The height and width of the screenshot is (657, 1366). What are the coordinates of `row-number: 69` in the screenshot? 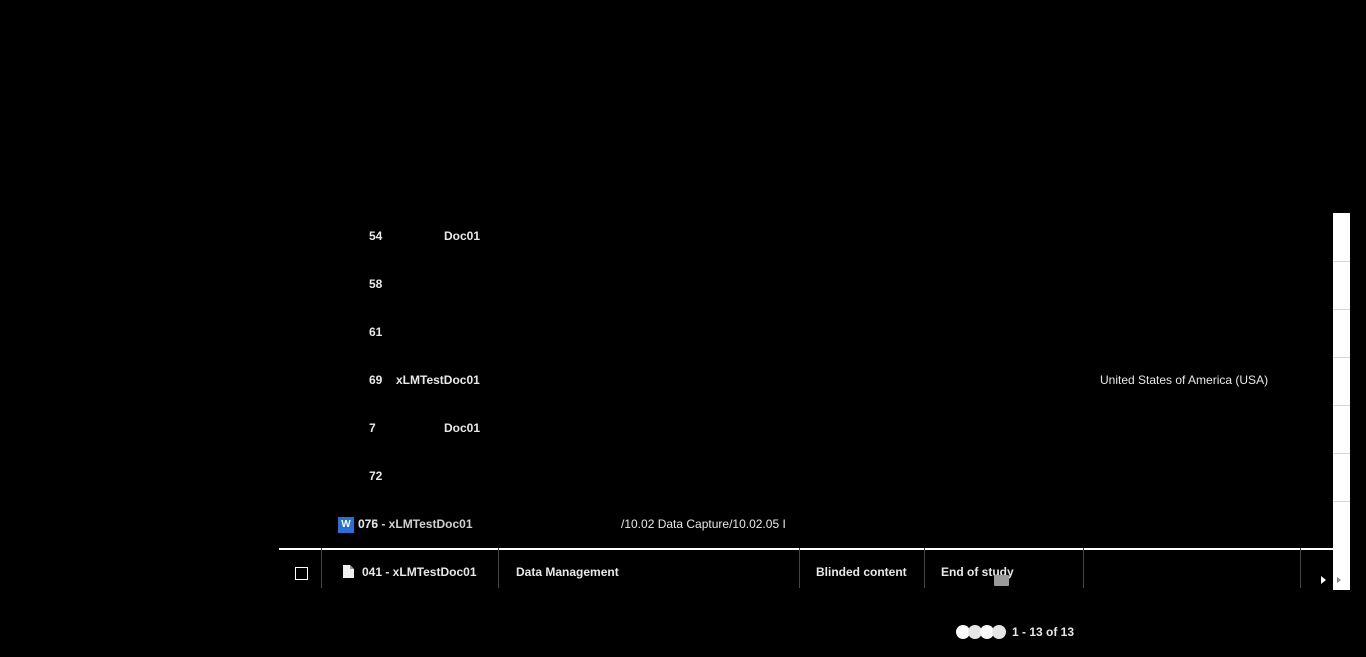 It's located at (376, 380).